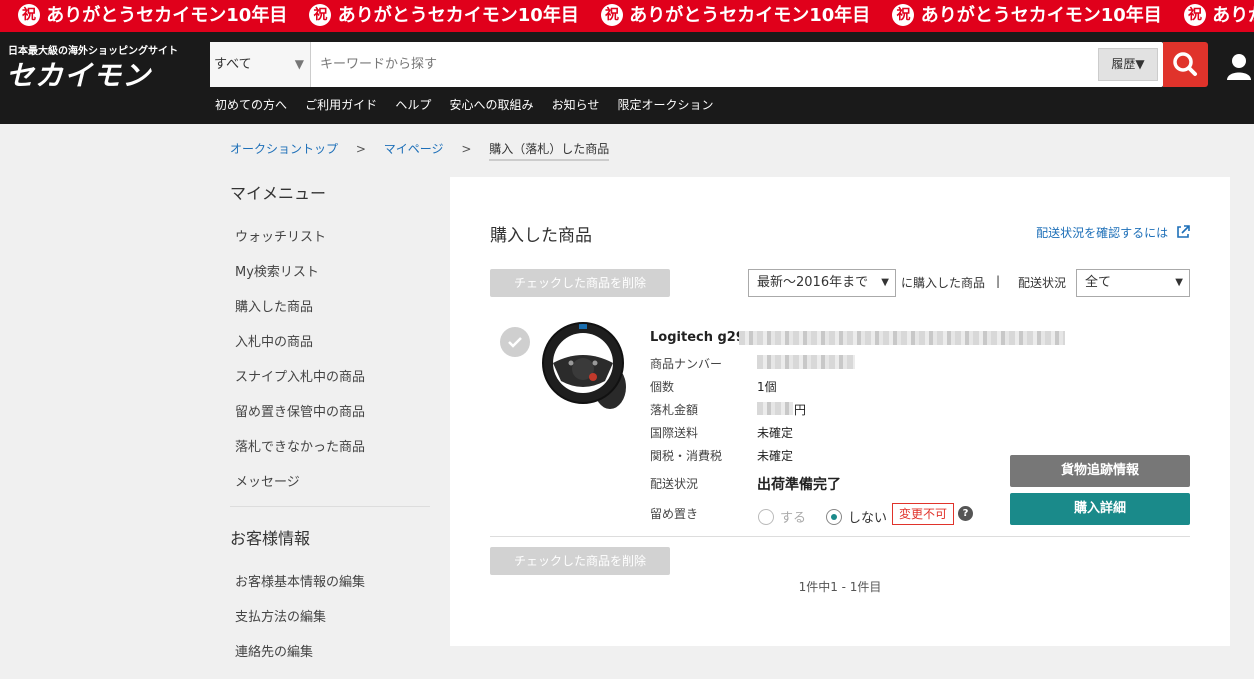 Image resolution: width=1254 pixels, height=679 pixels. Describe the element at coordinates (332, 658) in the screenshot. I see `sidebar-item-edit-contact: 連絡先の編集` at that location.